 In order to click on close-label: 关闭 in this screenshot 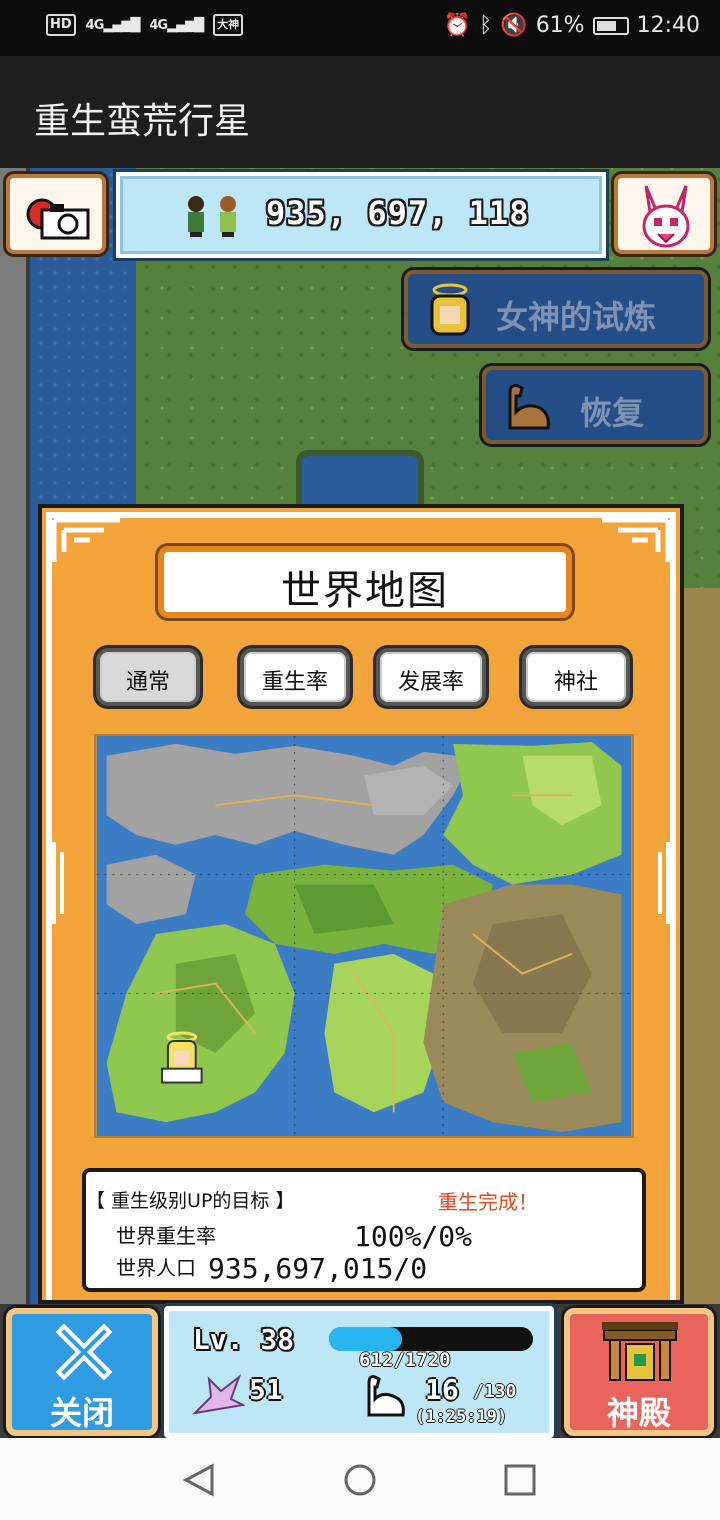, I will do `click(81, 1413)`.